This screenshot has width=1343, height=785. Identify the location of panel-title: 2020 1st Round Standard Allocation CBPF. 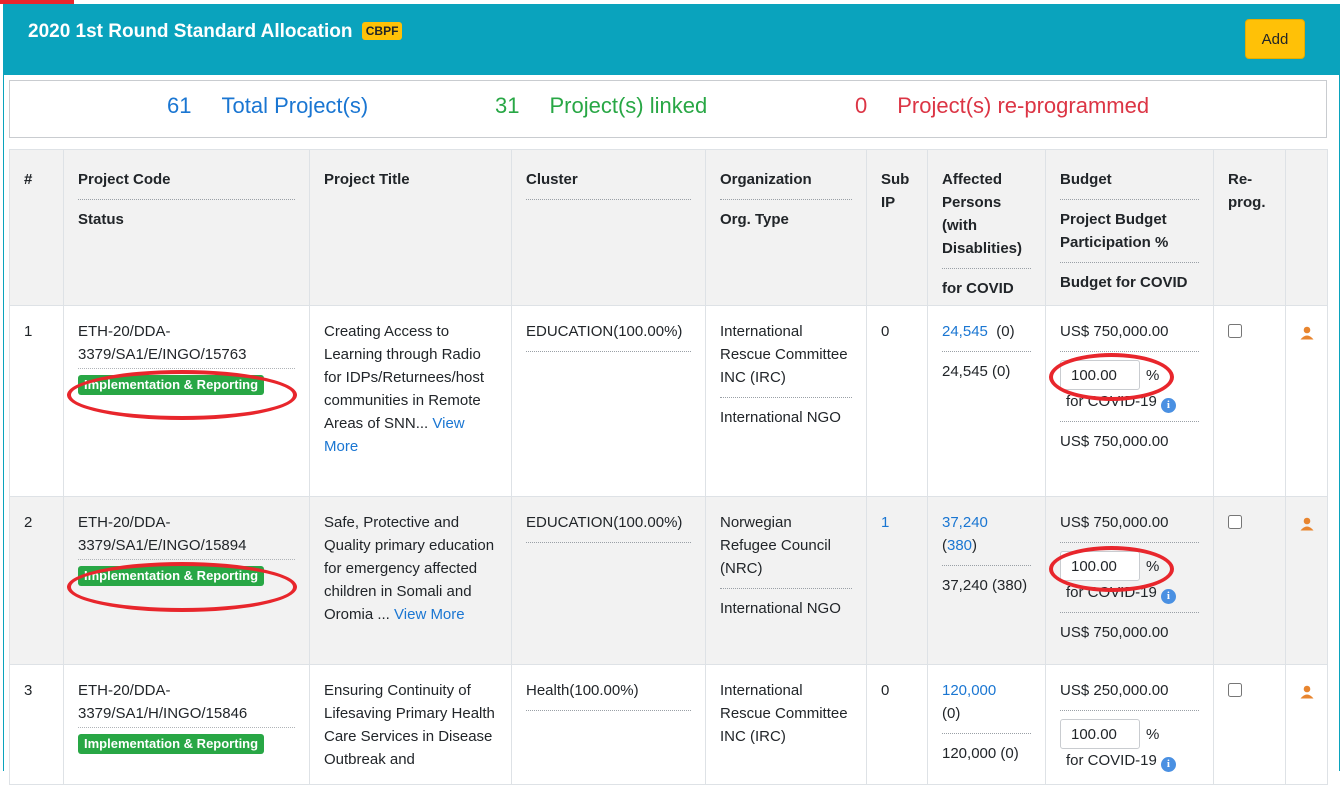
(215, 32).